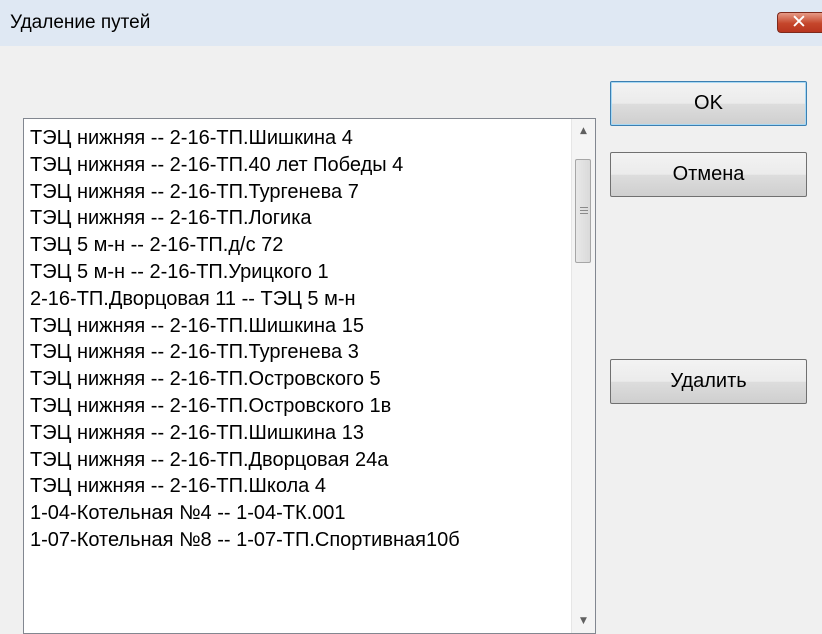  What do you see at coordinates (299, 513) in the screenshot?
I see `list-item: 1-04-Котельная №4 -- 1-04-ТК.001` at bounding box center [299, 513].